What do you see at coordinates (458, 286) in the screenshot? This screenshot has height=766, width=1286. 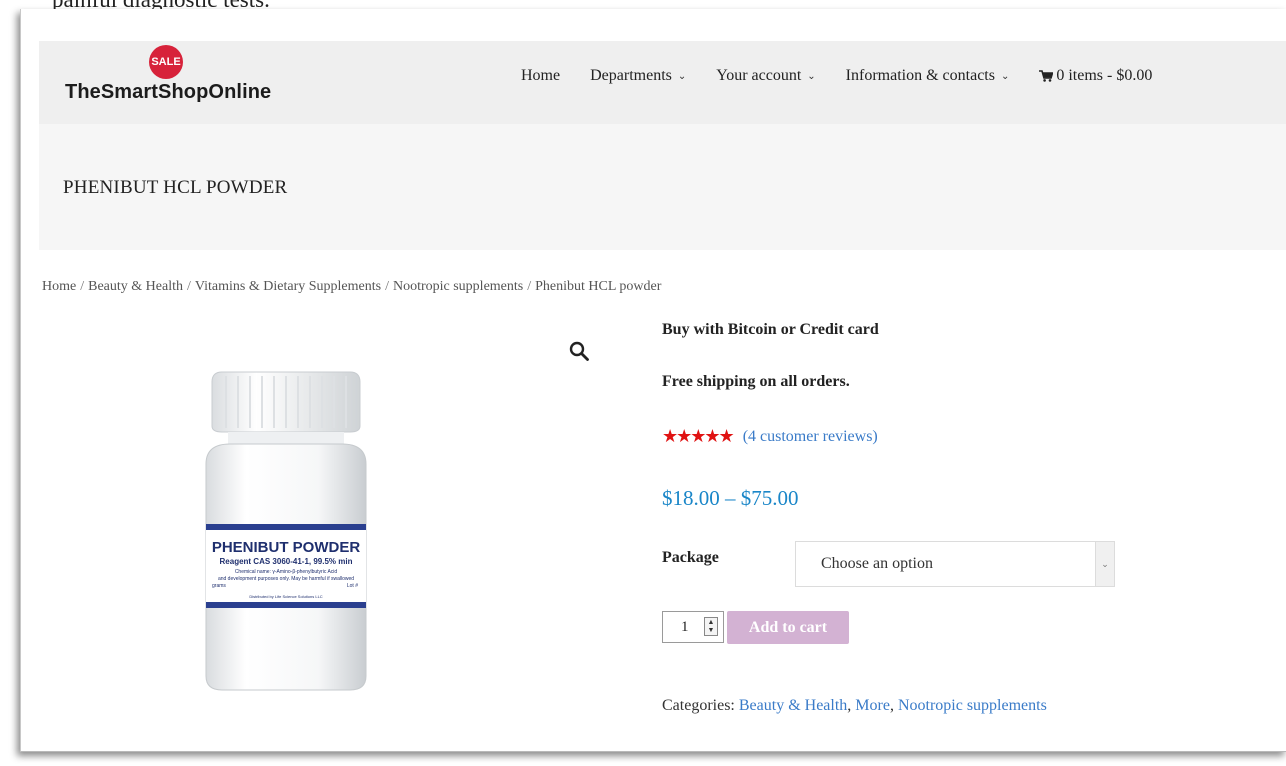 I see `breadcrumb-item-nootropic: Nootropic supplements` at bounding box center [458, 286].